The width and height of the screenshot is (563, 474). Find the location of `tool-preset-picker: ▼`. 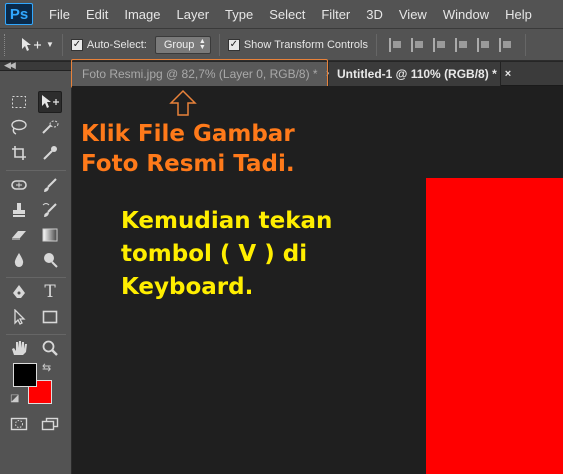

tool-preset-picker: ▼ is located at coordinates (37, 45).